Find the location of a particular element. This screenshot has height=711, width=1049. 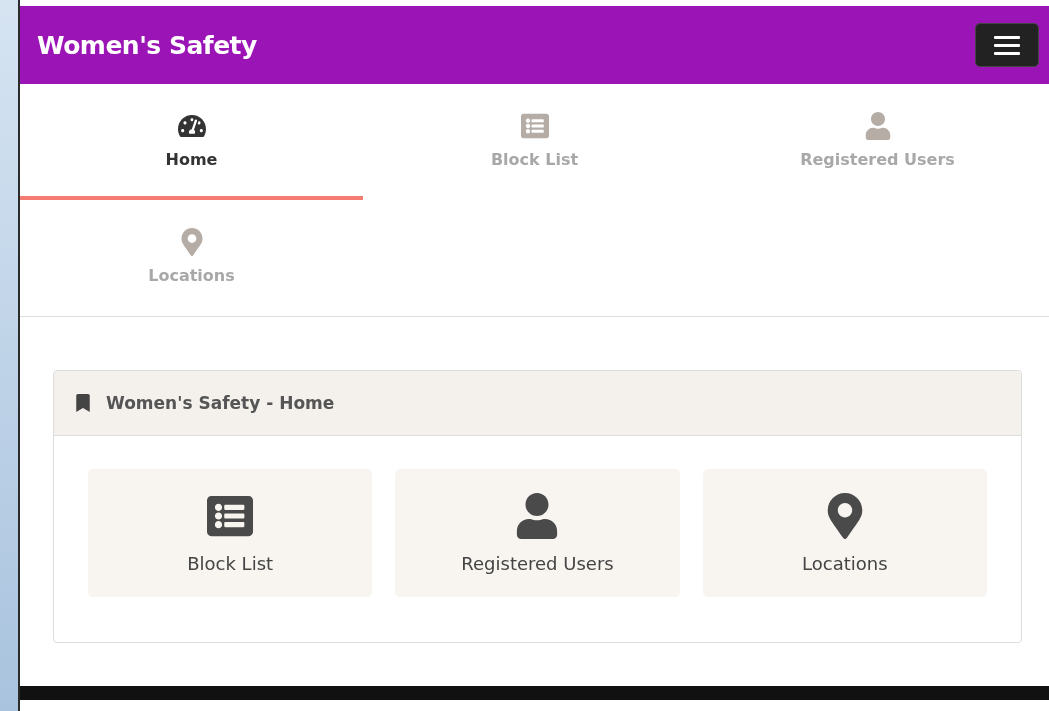

shortcut-tile: Block List is located at coordinates (230, 533).